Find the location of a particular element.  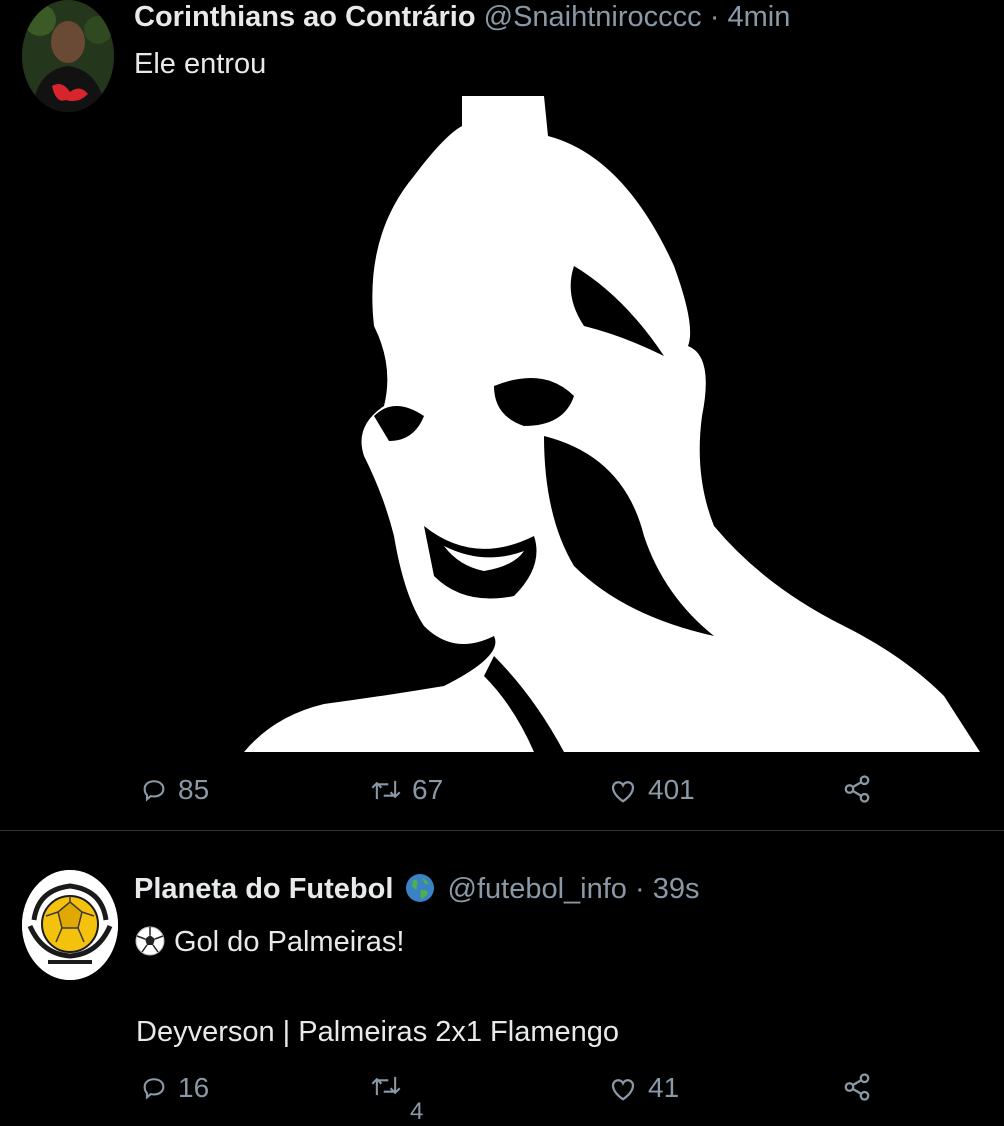

tweet-text: Ele entrou is located at coordinates (200, 64).